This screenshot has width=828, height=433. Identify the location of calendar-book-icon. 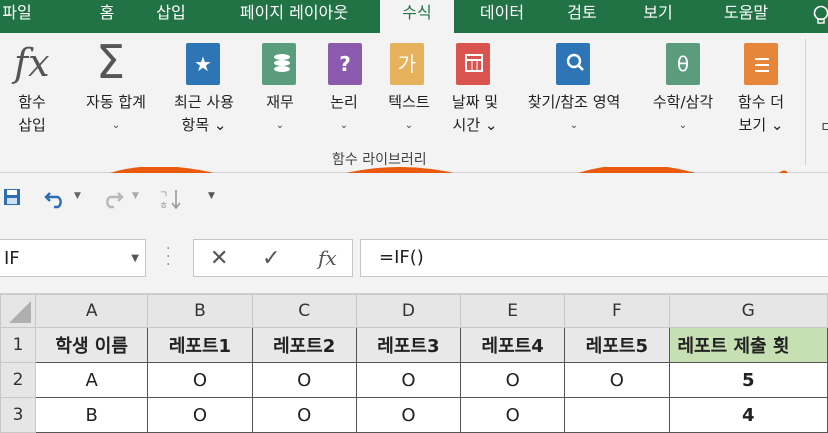
(473, 64).